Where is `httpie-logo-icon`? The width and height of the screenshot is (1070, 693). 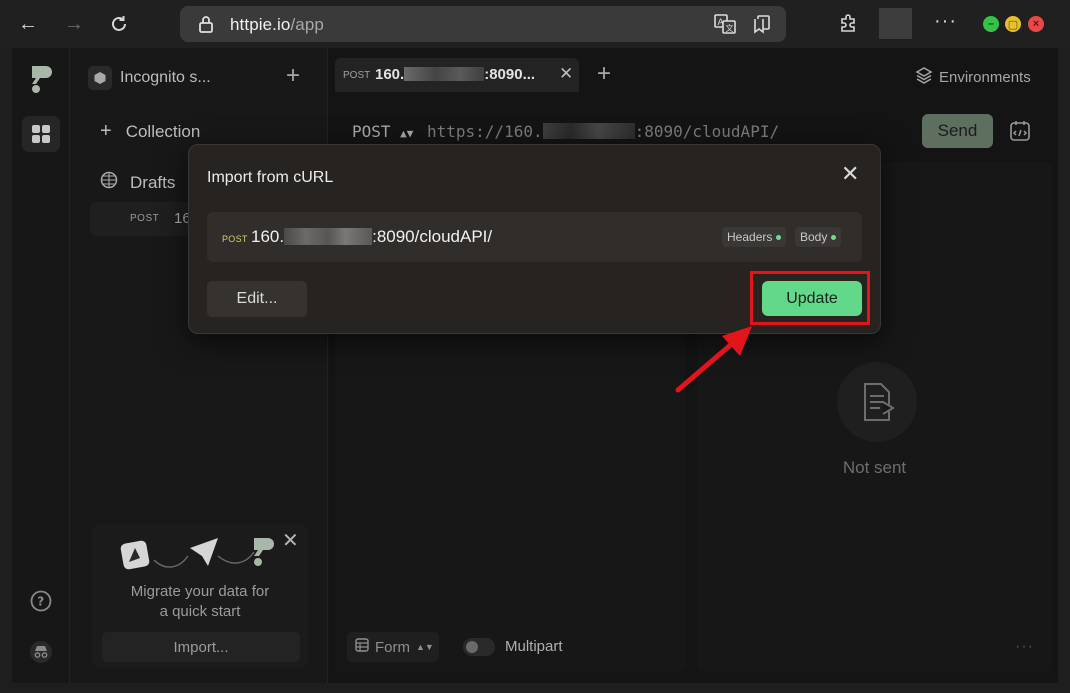 httpie-logo-icon is located at coordinates (41, 81).